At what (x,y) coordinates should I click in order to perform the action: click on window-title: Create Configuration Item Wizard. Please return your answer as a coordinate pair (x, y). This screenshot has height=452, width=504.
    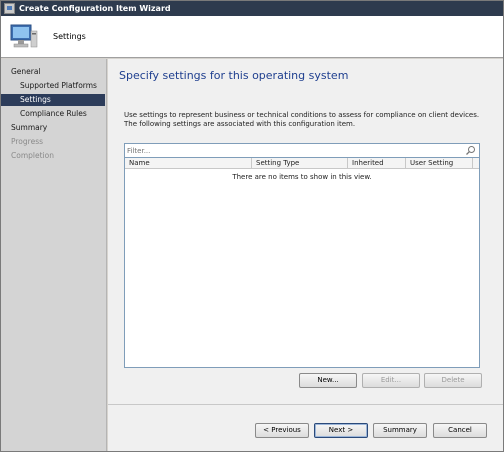
    Looking at the image, I should click on (95, 8).